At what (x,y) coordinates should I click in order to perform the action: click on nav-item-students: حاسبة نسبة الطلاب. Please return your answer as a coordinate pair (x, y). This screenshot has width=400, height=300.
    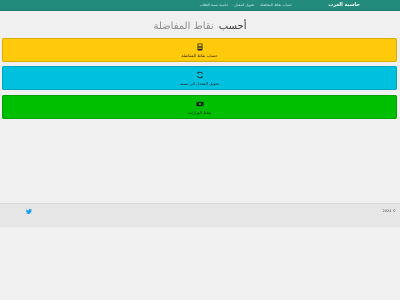
    Looking at the image, I should click on (214, 5).